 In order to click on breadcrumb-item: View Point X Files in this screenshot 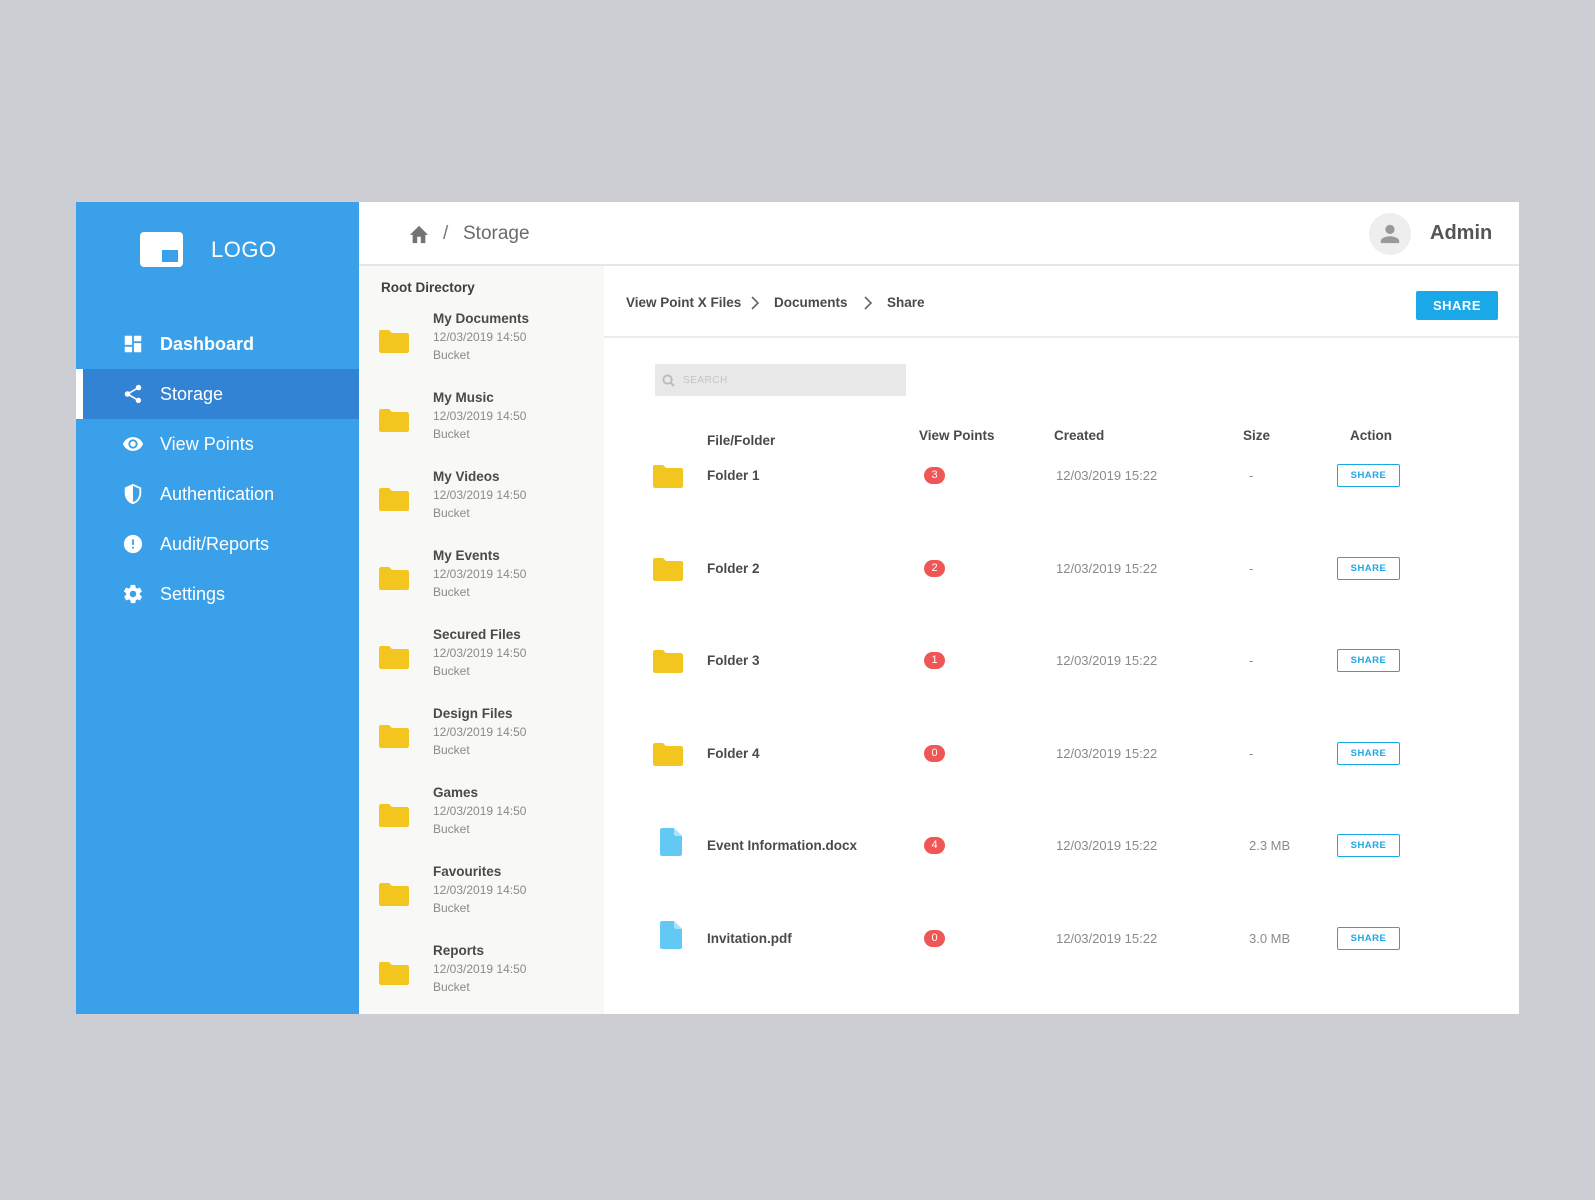, I will do `click(683, 302)`.